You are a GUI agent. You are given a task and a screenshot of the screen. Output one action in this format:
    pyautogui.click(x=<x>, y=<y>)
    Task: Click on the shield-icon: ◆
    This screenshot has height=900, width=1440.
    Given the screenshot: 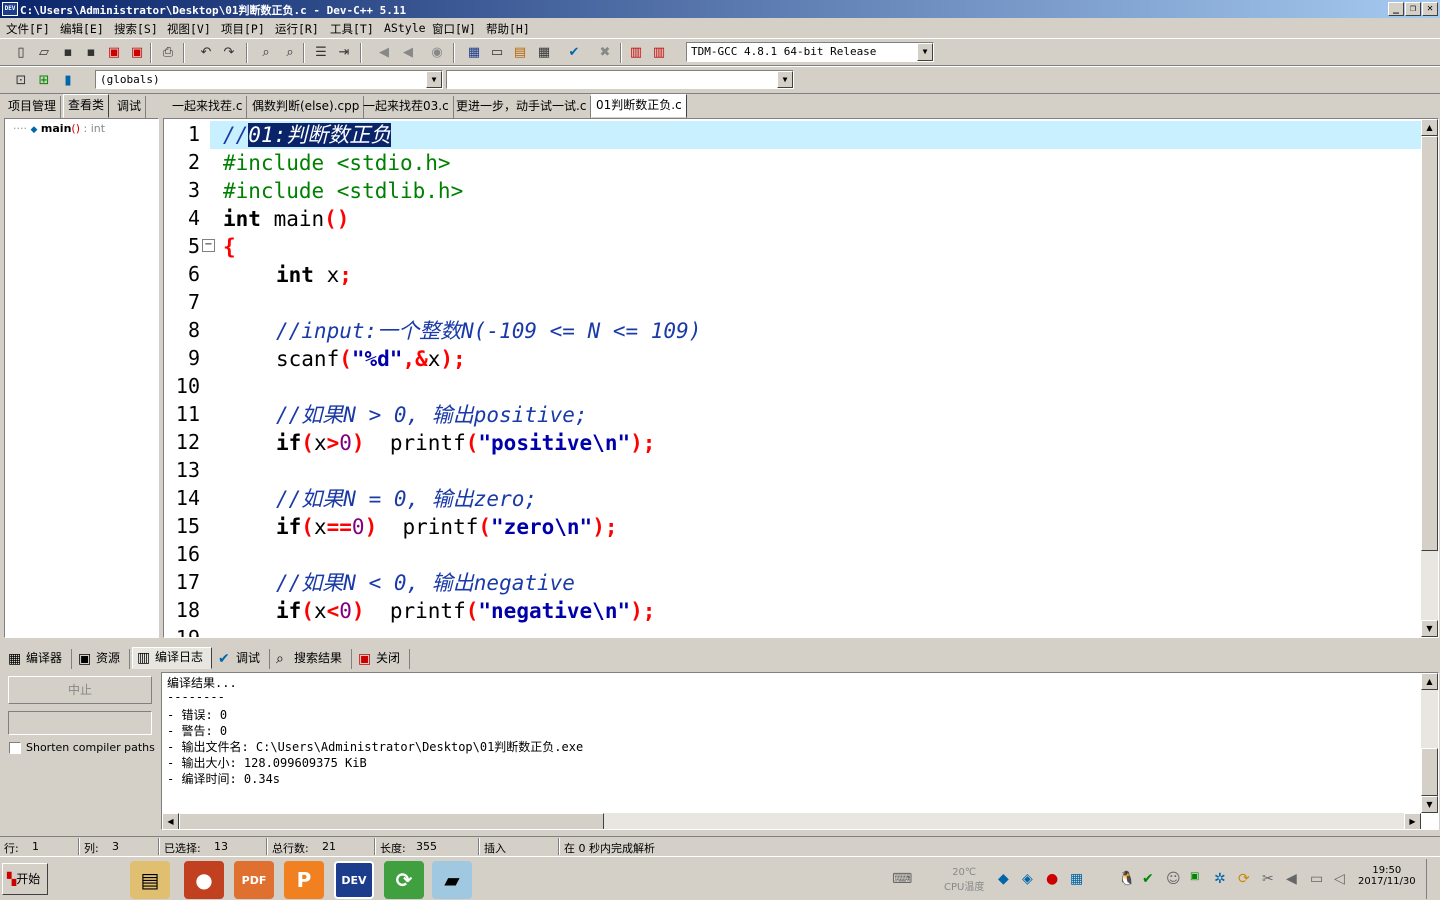 What is the action you would take?
    pyautogui.click(x=1003, y=879)
    